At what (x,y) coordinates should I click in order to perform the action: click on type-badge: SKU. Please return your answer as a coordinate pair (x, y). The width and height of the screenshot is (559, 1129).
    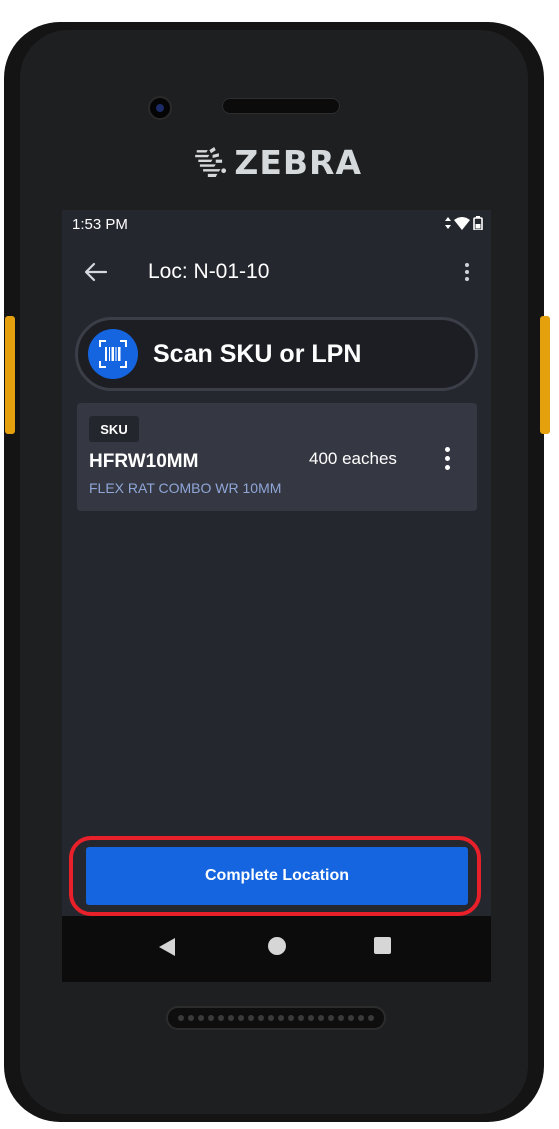
    Looking at the image, I should click on (114, 429).